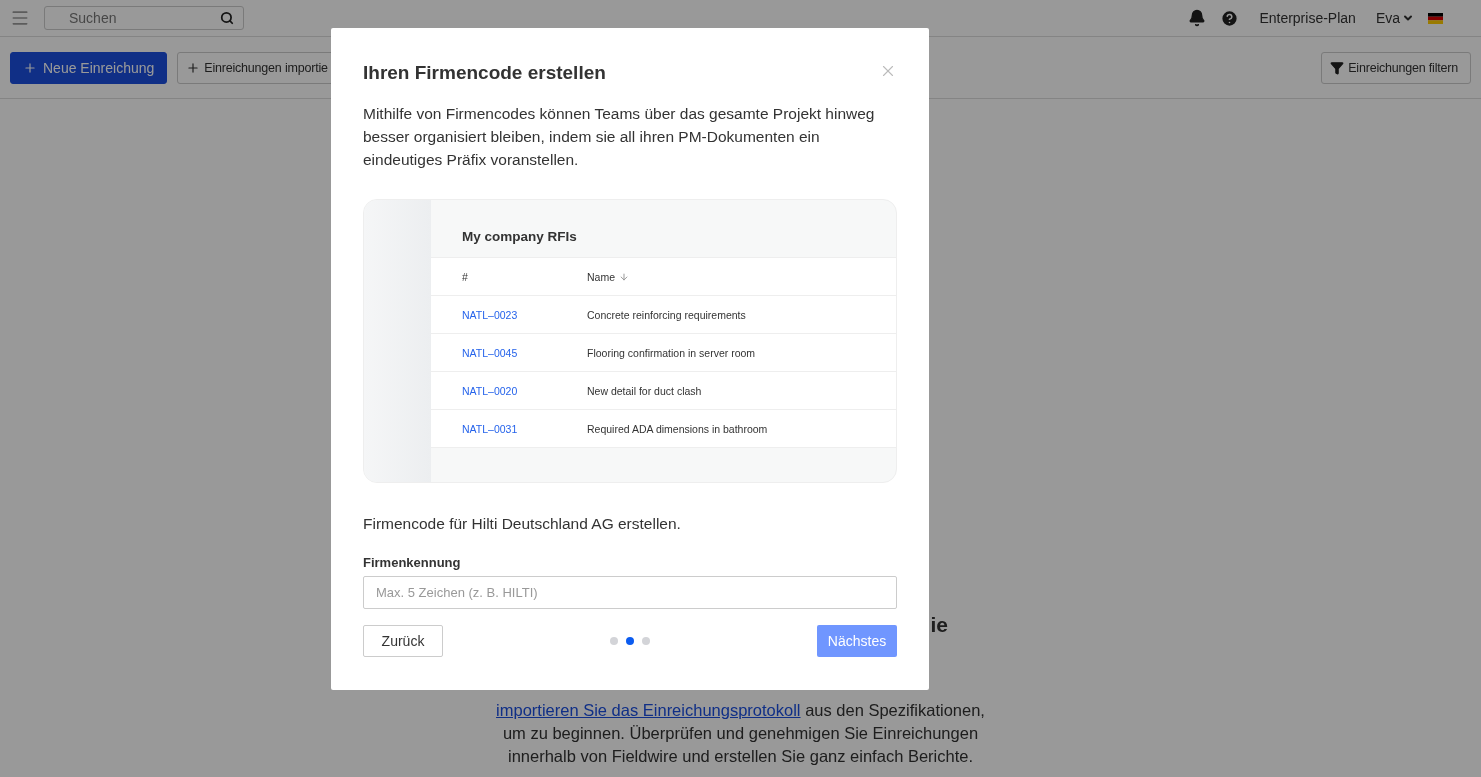 Image resolution: width=1481 pixels, height=777 pixels. Describe the element at coordinates (644, 390) in the screenshot. I see `rfi-name: New detail for duct clash` at that location.